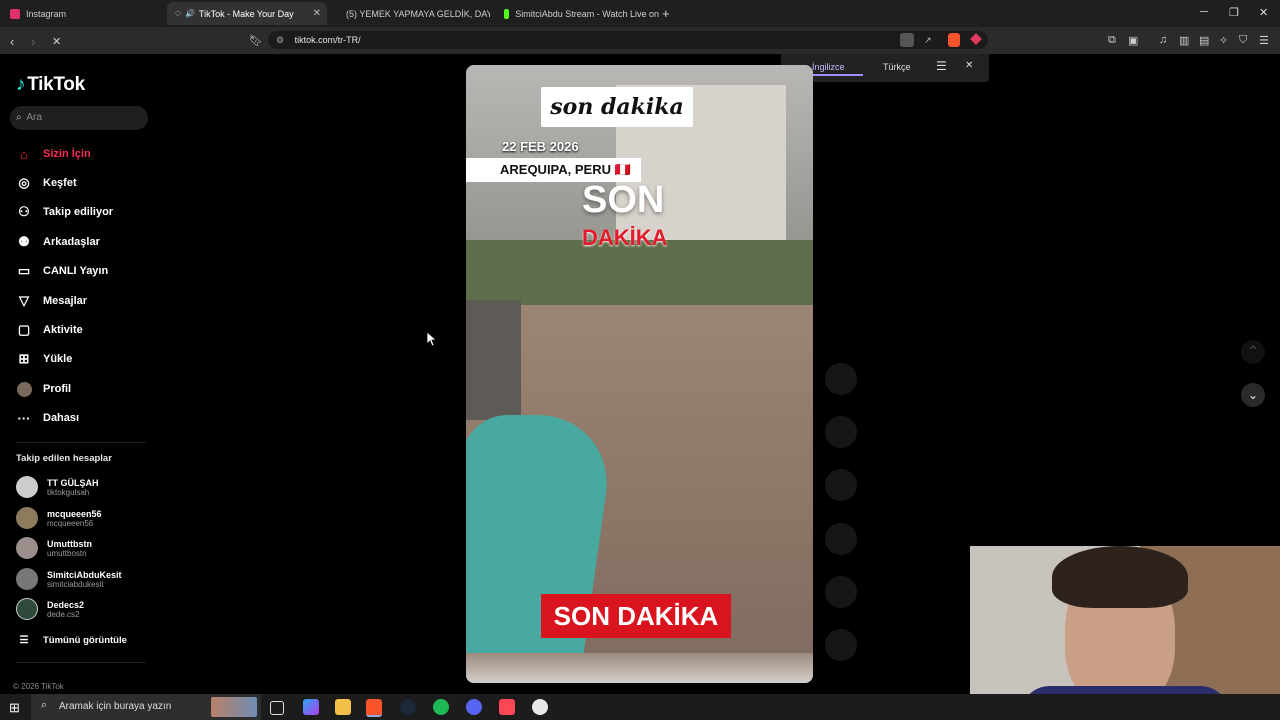 This screenshot has height=720, width=1280. Describe the element at coordinates (14, 708) in the screenshot. I see `windows-start-icon: ⊞` at that location.